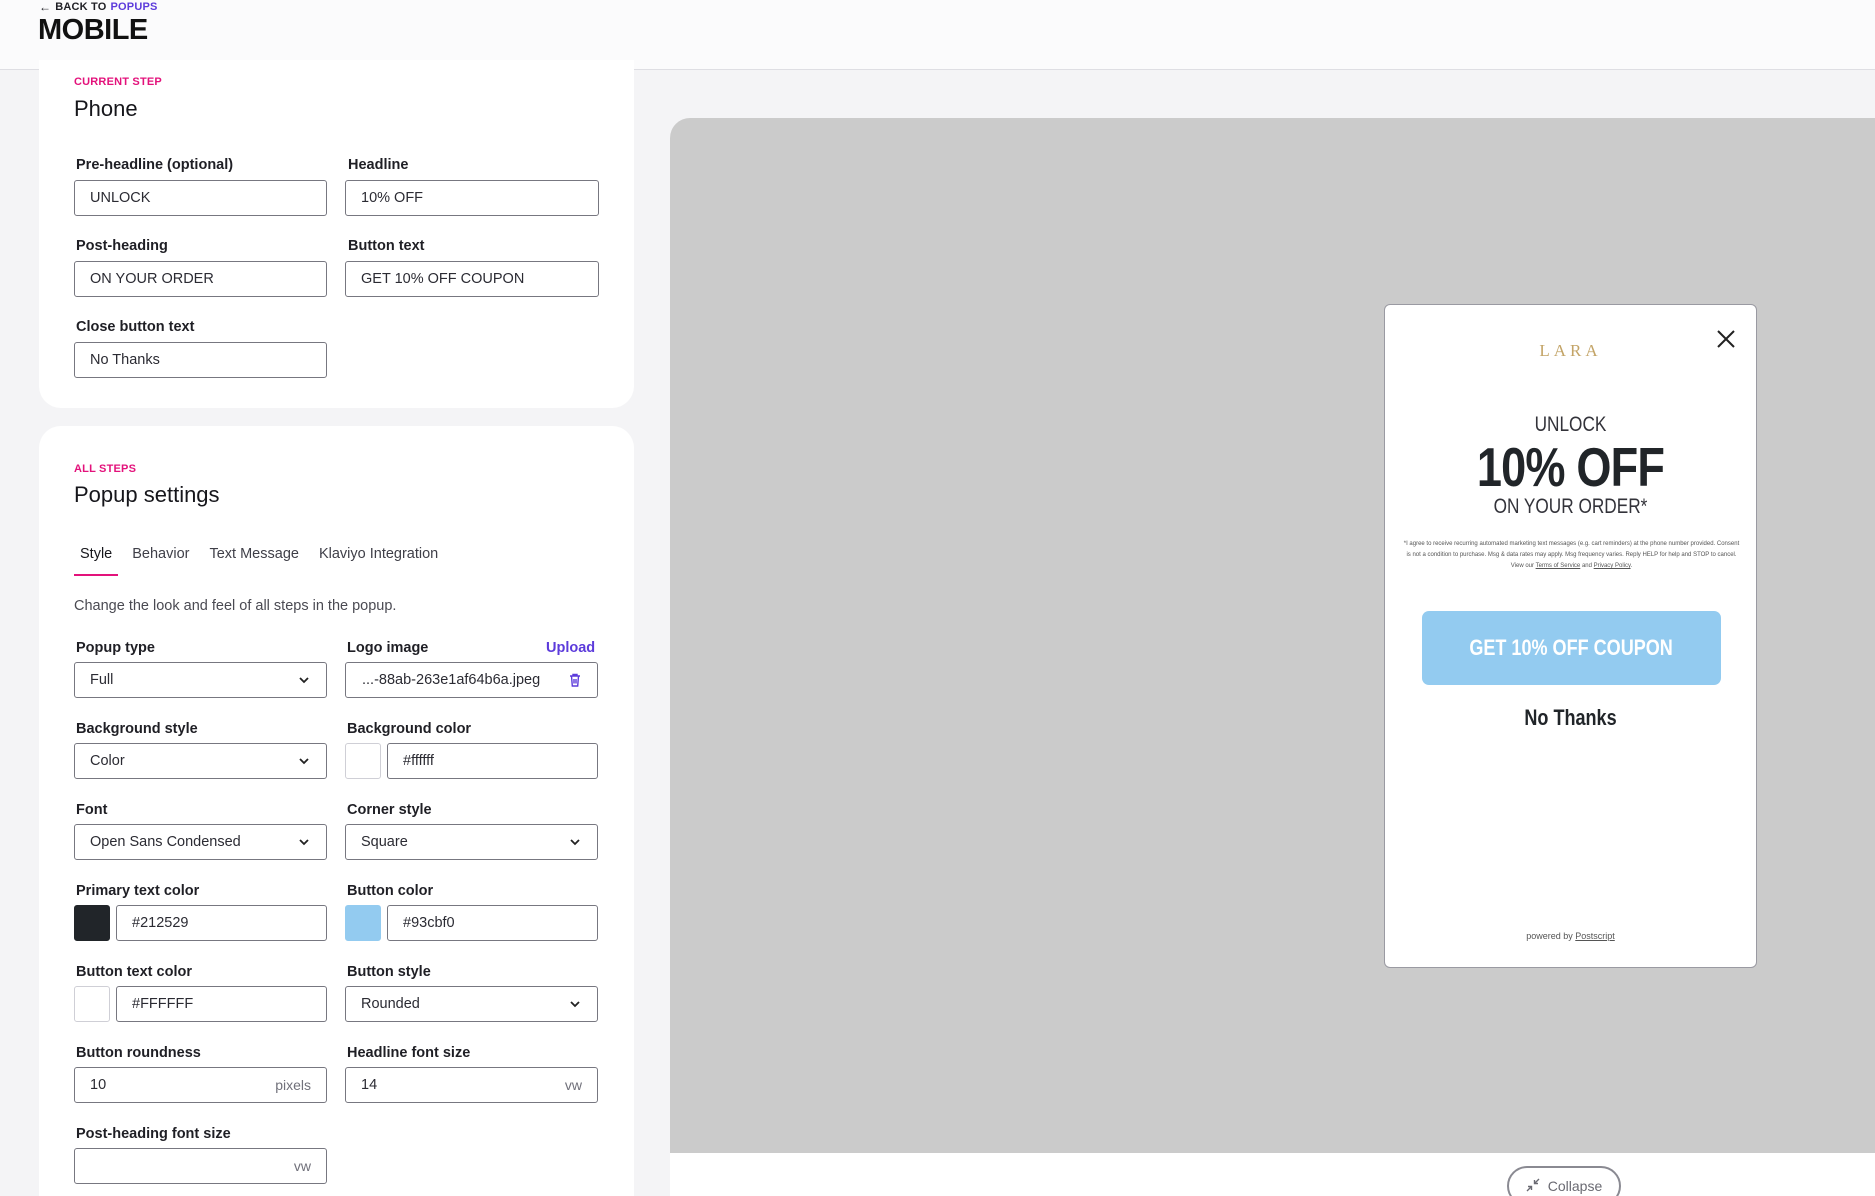  Describe the element at coordinates (471, 842) in the screenshot. I see `corner-style-select: Square` at that location.